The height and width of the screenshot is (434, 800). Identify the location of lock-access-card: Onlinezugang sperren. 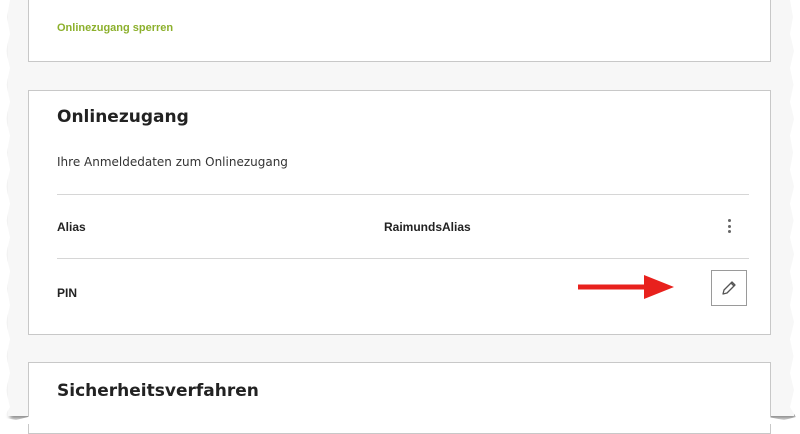
(399, 31).